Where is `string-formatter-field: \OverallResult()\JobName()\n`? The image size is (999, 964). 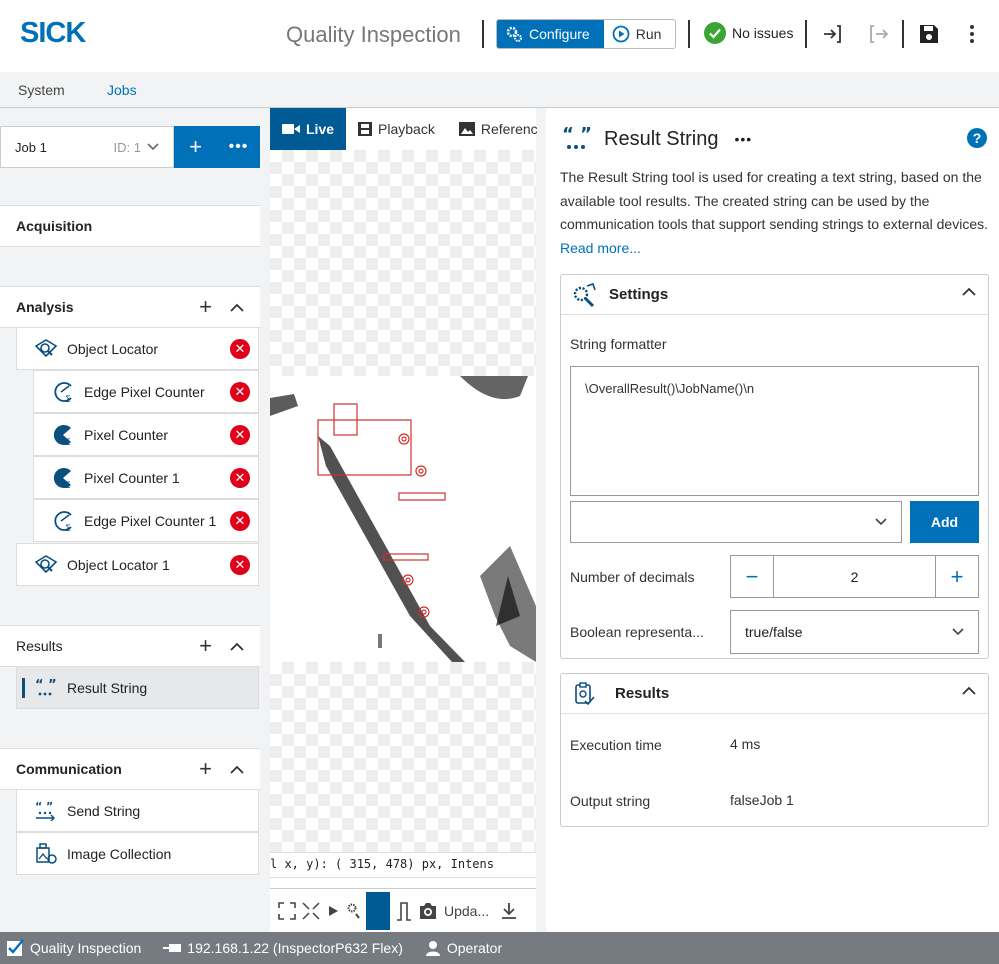
string-formatter-field: \OverallResult()\JobName()\n is located at coordinates (774, 431).